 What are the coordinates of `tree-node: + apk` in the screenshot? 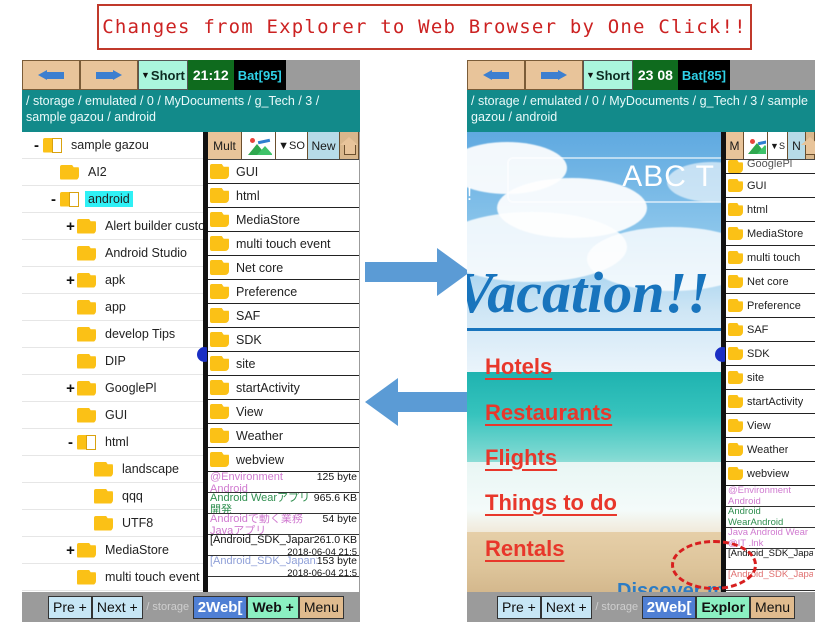 It's located at (112, 280).